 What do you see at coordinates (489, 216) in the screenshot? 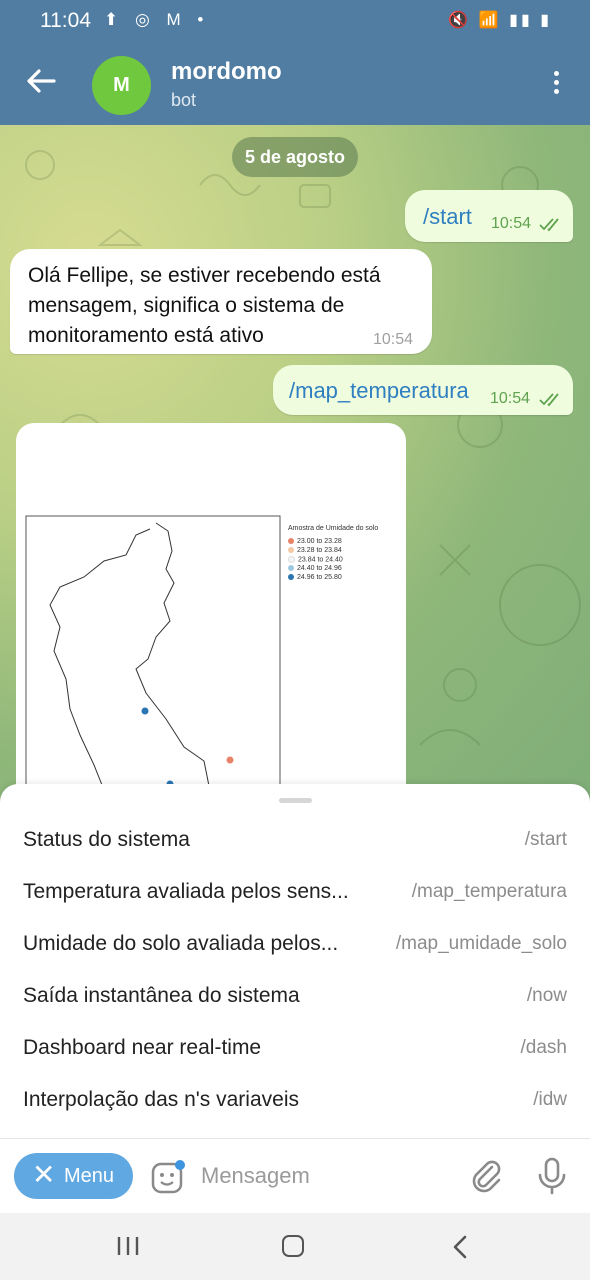
I see `message-bubble-outgoing: /start 10:54` at bounding box center [489, 216].